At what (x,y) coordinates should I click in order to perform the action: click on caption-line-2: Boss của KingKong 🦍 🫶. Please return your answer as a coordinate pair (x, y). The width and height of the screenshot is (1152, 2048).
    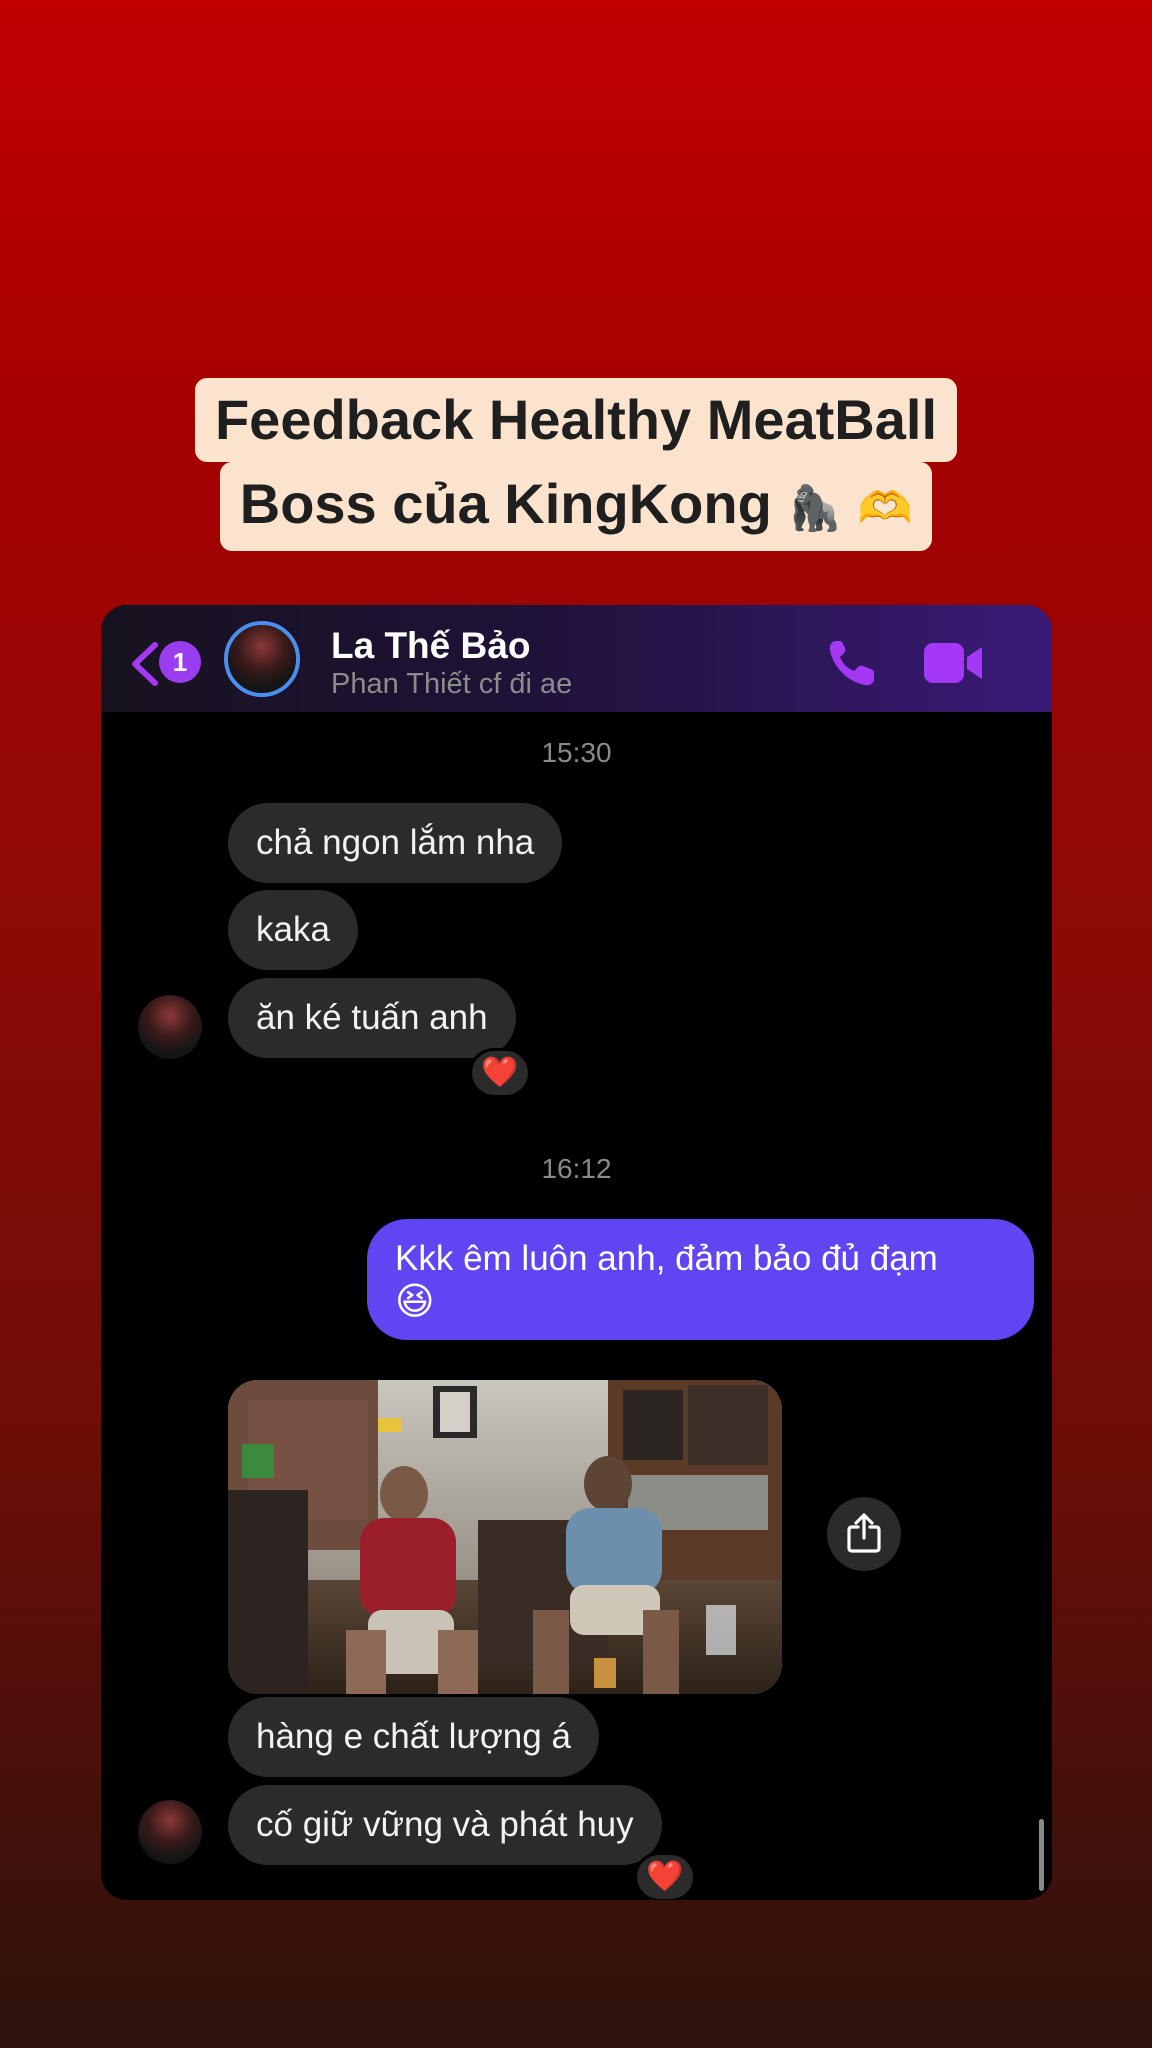
    Looking at the image, I should click on (576, 506).